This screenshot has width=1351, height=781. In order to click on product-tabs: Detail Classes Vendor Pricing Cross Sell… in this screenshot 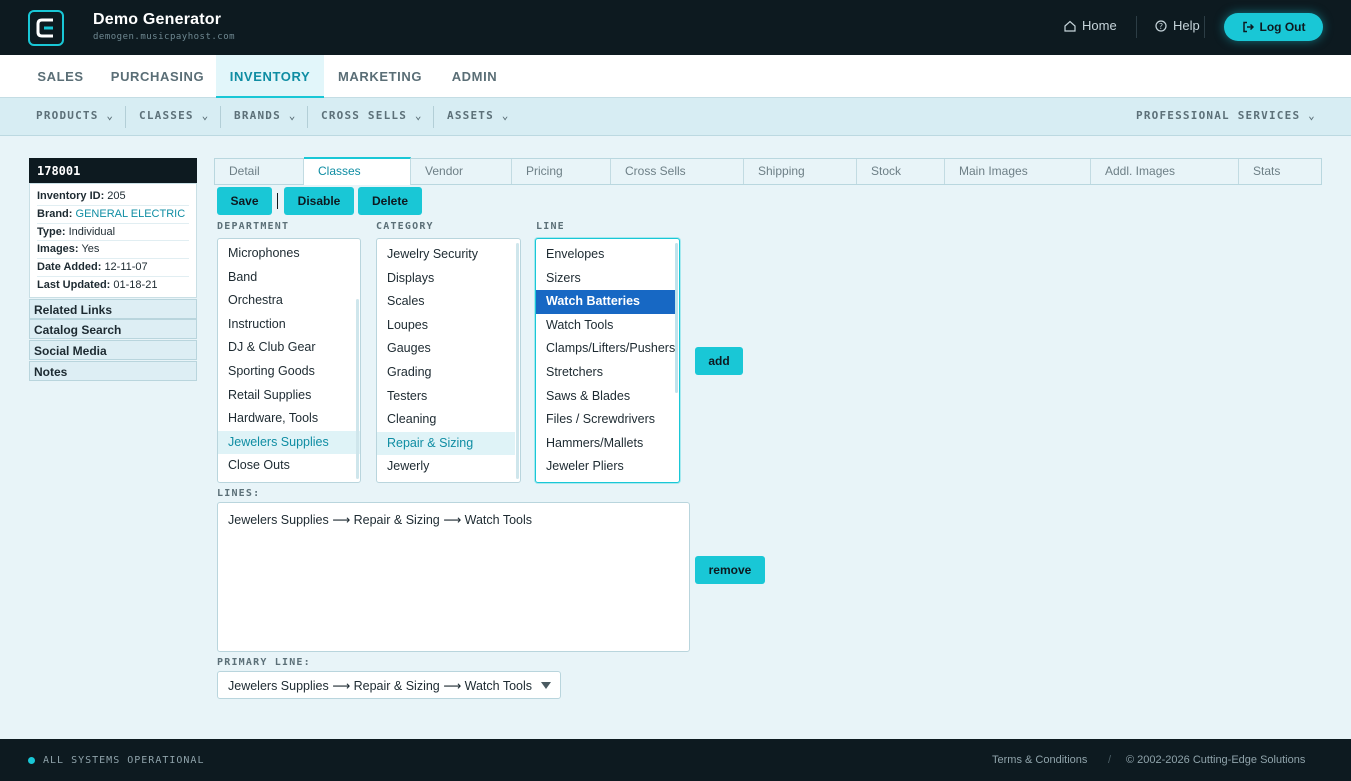, I will do `click(768, 171)`.